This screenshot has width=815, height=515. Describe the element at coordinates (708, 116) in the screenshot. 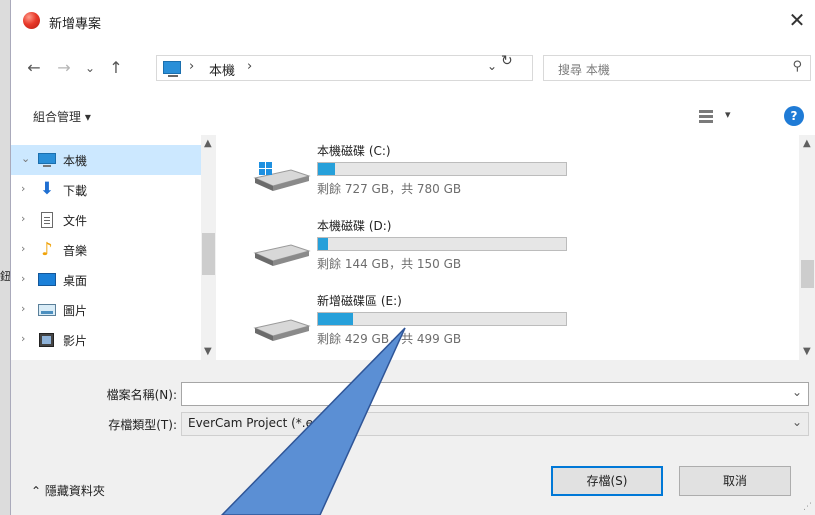

I see `view-options-icon` at that location.